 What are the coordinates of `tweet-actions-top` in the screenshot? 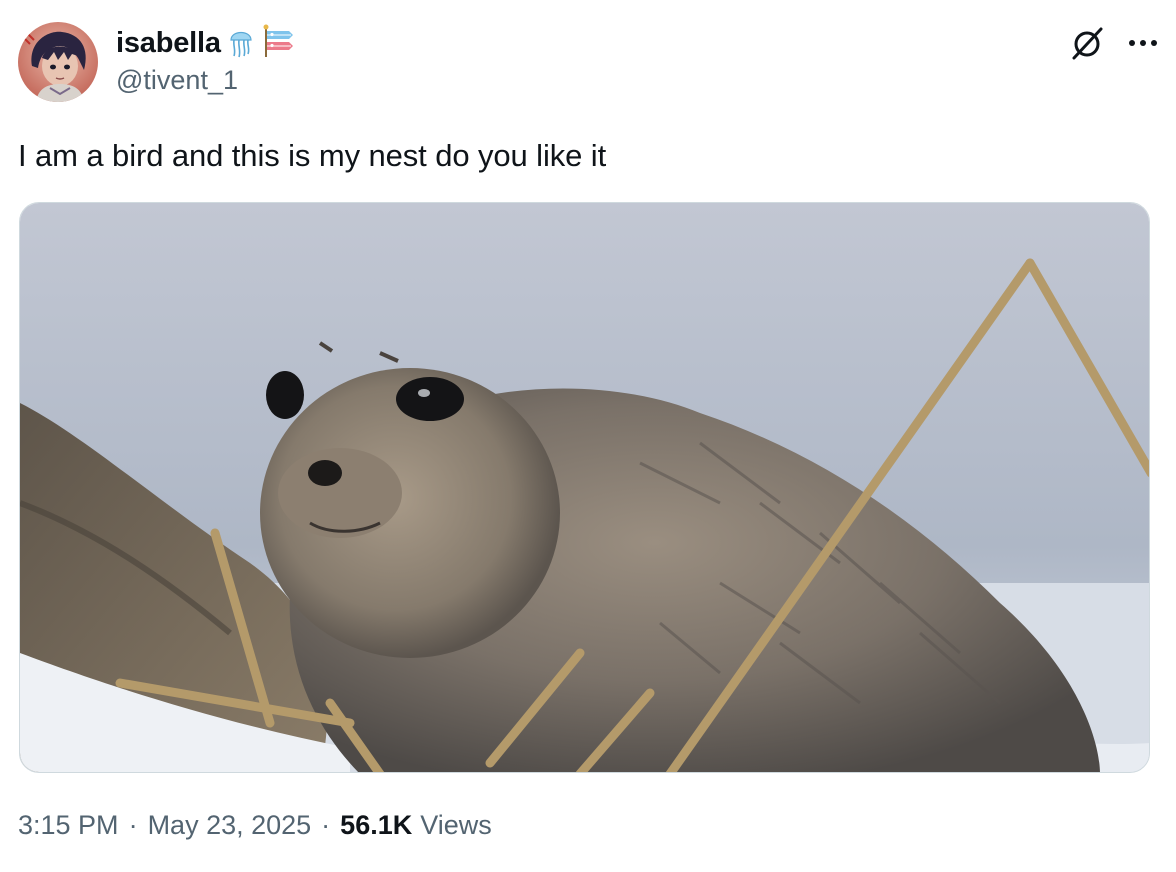 It's located at (1113, 43).